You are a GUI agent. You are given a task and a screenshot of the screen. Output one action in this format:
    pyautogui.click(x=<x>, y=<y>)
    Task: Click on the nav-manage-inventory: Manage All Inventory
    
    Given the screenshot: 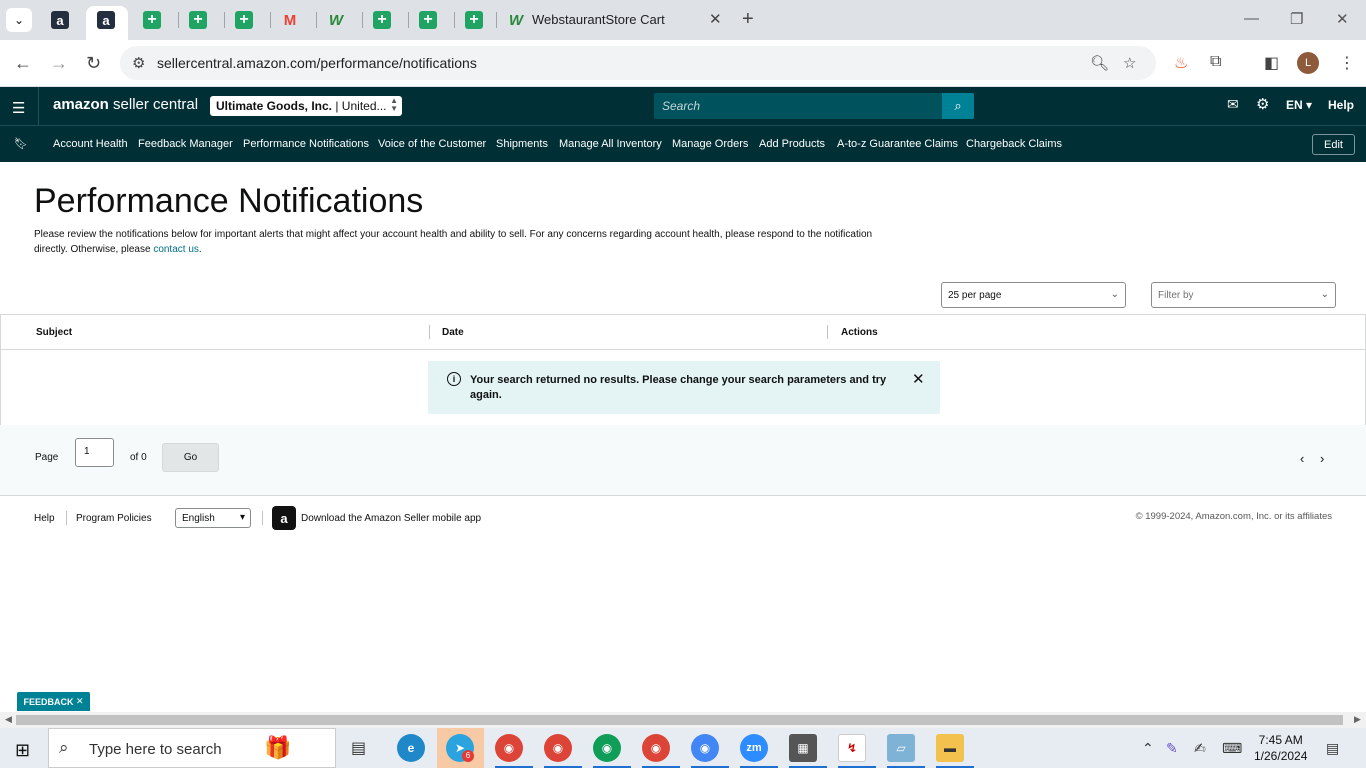 What is the action you would take?
    pyautogui.click(x=610, y=144)
    